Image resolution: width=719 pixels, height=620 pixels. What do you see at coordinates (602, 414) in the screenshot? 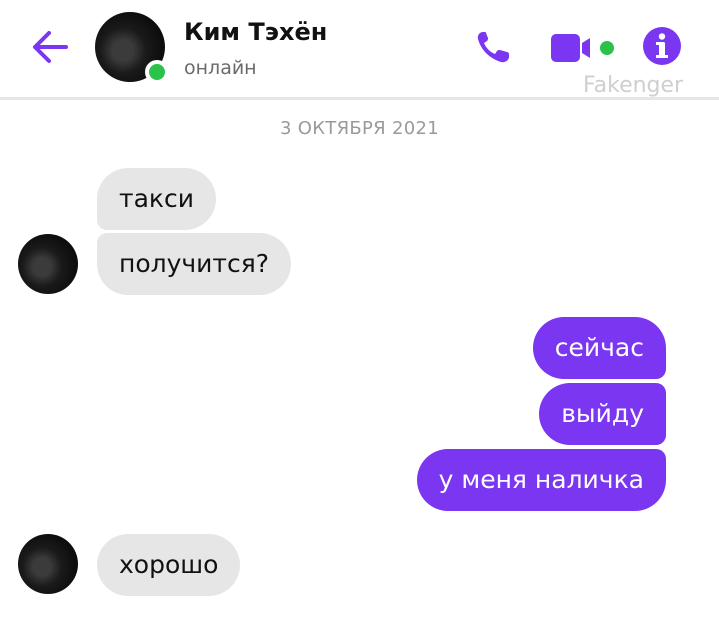
I see `message-bubble-outgoing: выйду` at bounding box center [602, 414].